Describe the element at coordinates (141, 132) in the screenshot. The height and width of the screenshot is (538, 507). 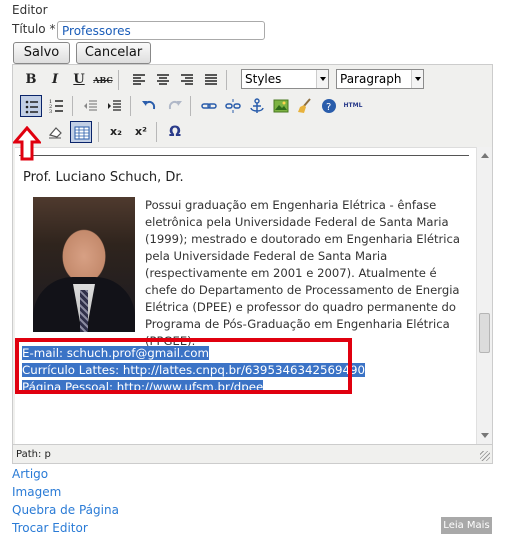
I see `superscript-button: x²` at that location.